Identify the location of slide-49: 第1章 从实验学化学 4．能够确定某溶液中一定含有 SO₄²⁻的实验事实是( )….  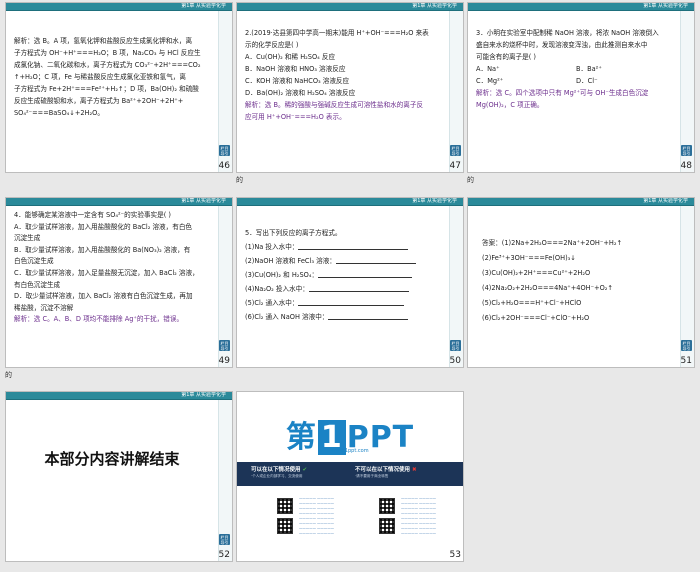
(119, 282).